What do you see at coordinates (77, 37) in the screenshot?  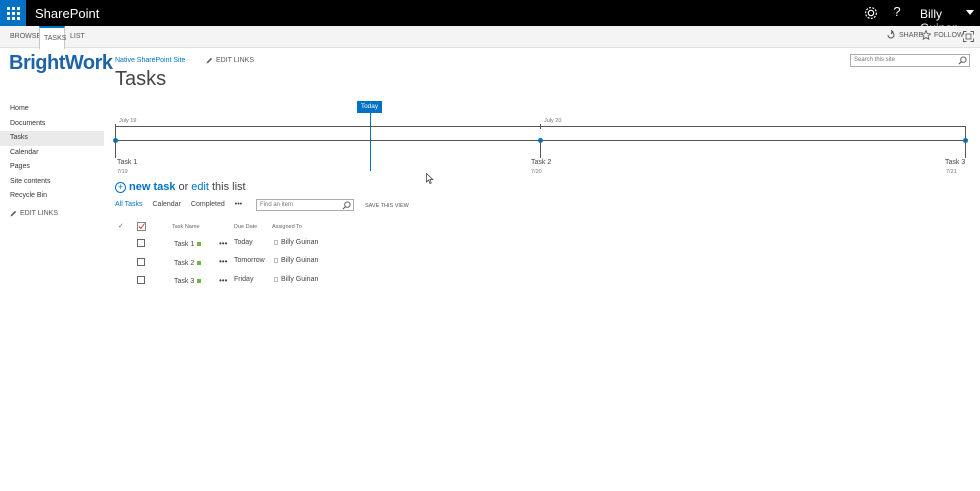 I see `tab-list: LIST` at bounding box center [77, 37].